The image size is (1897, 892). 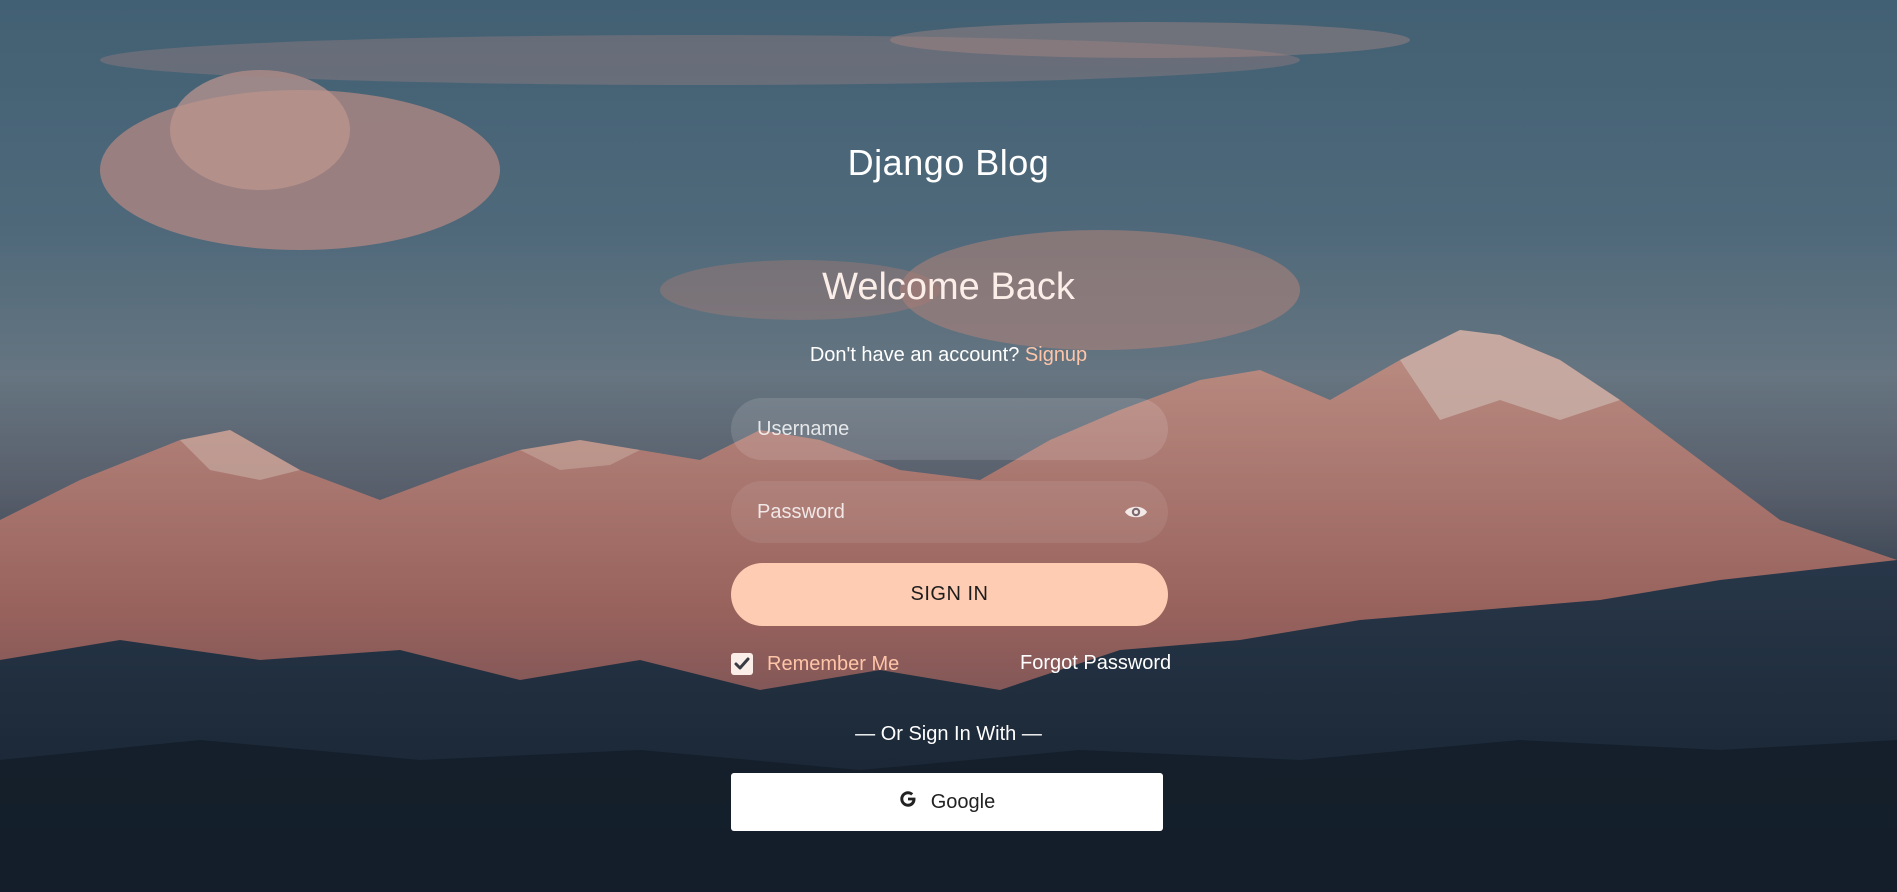 What do you see at coordinates (948, 162) in the screenshot?
I see `brand-title: Django Blog` at bounding box center [948, 162].